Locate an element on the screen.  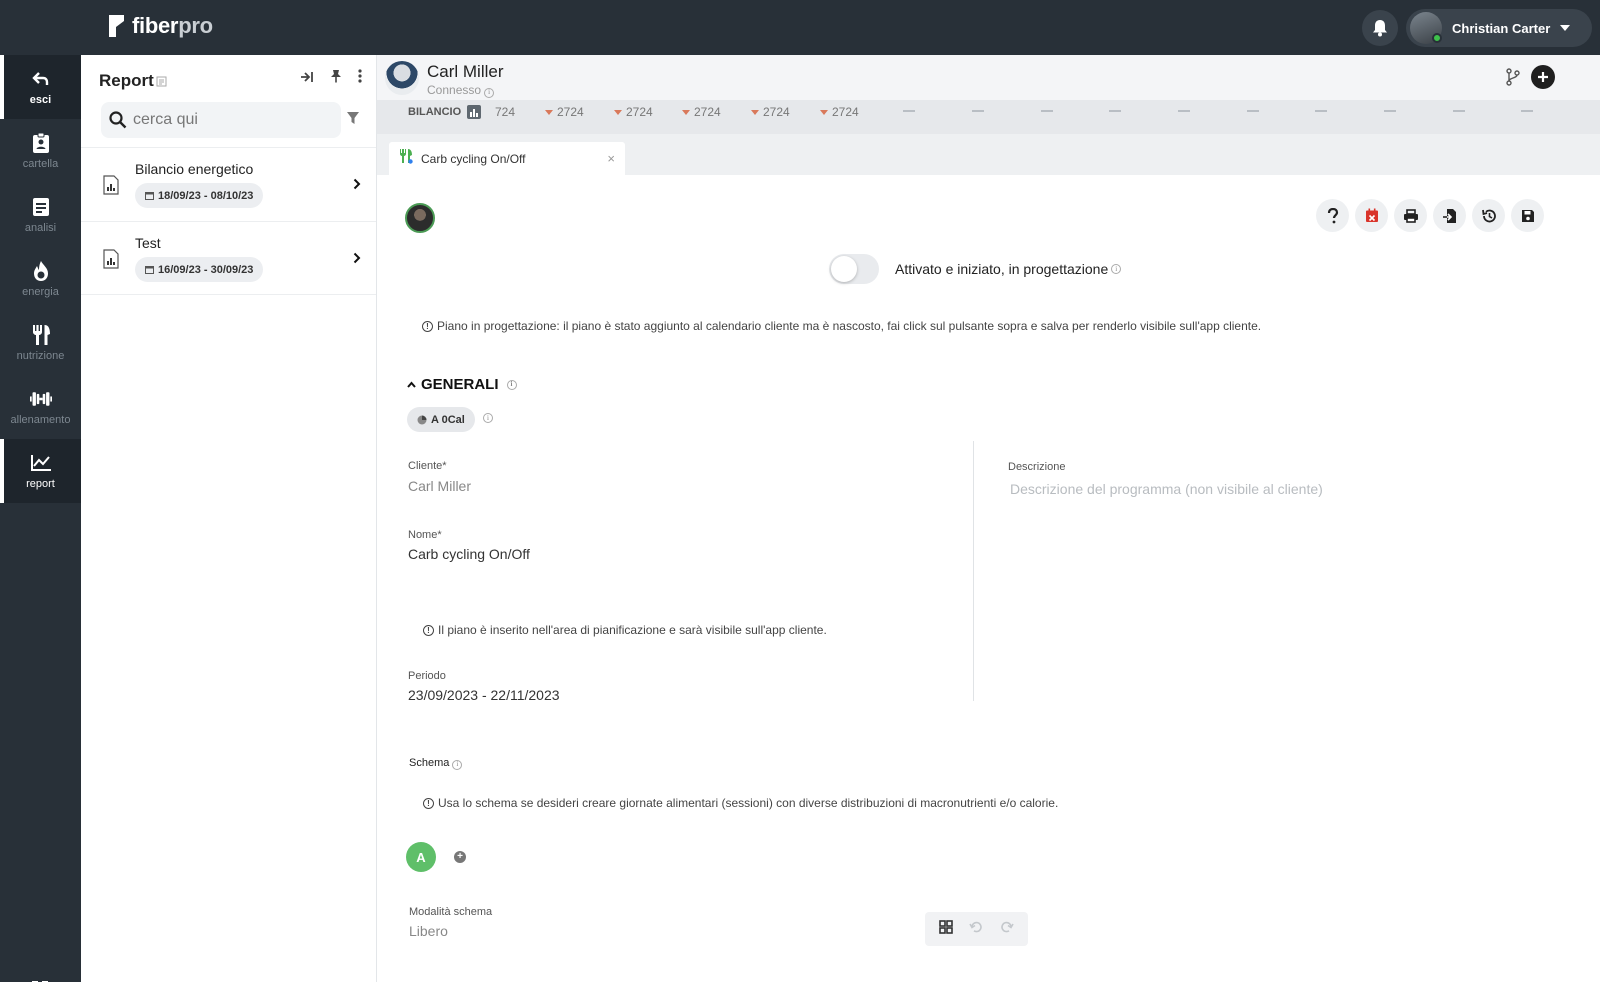
bilancio-value: 724 is located at coordinates (505, 112).